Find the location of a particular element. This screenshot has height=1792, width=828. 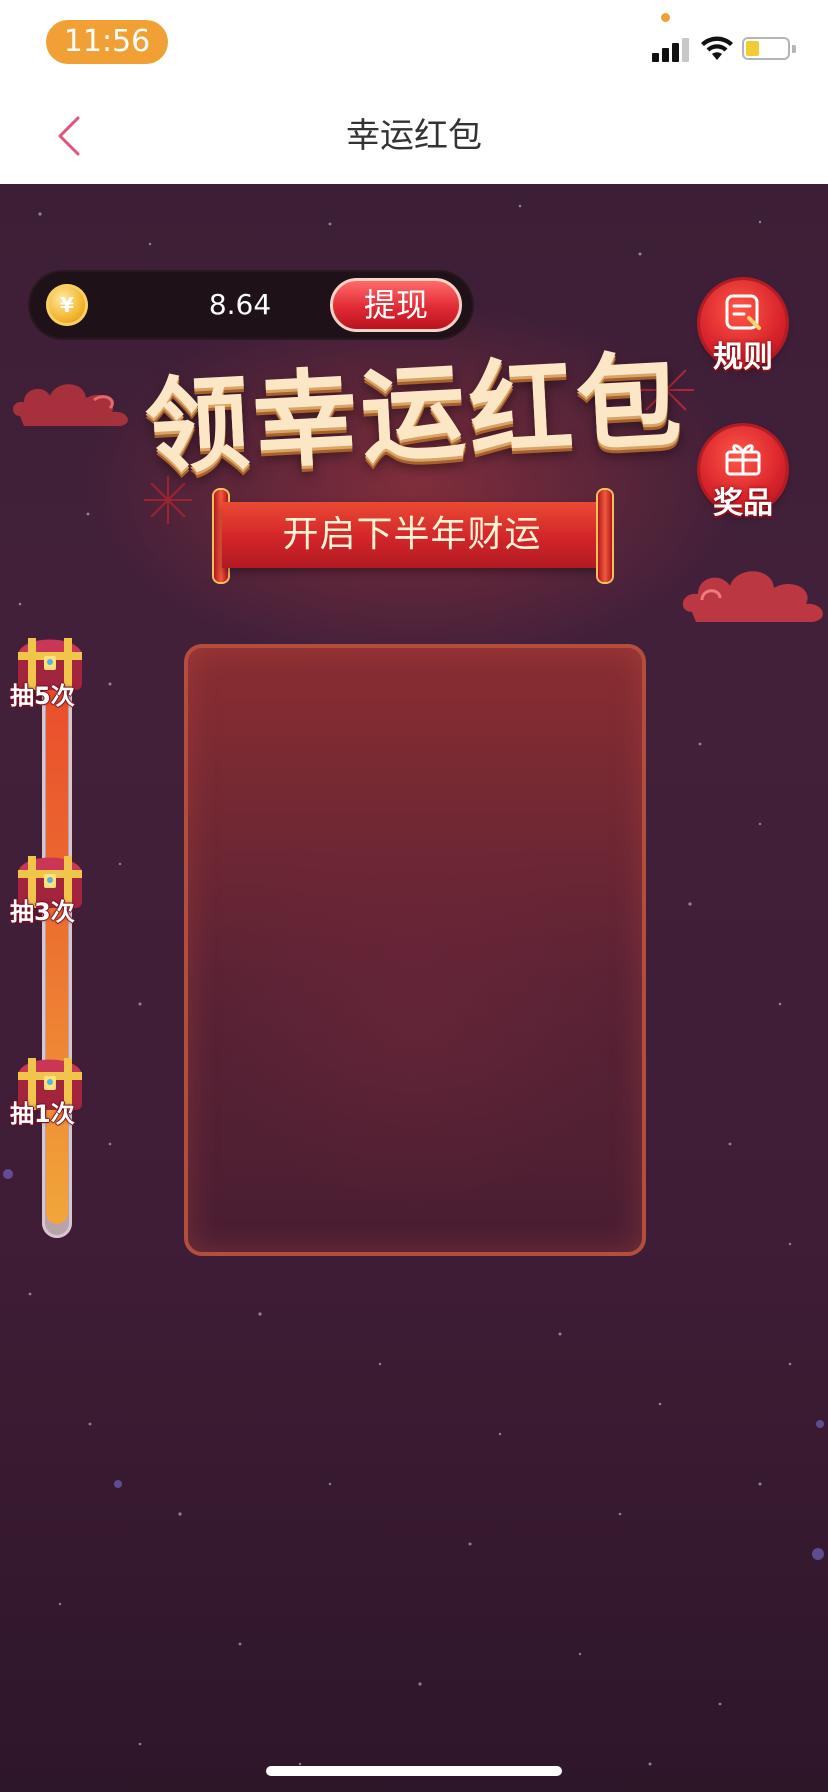

page-title: 幸运红包 is located at coordinates (414, 136).